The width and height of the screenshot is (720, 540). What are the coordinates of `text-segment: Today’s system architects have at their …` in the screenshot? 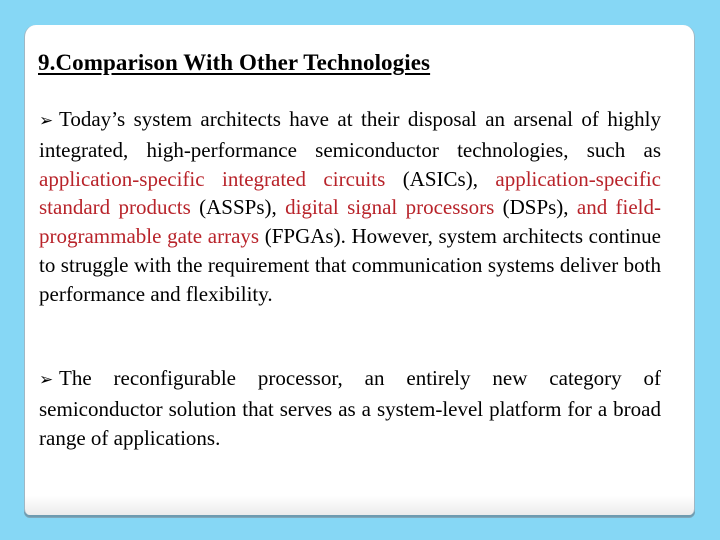 It's located at (350, 134).